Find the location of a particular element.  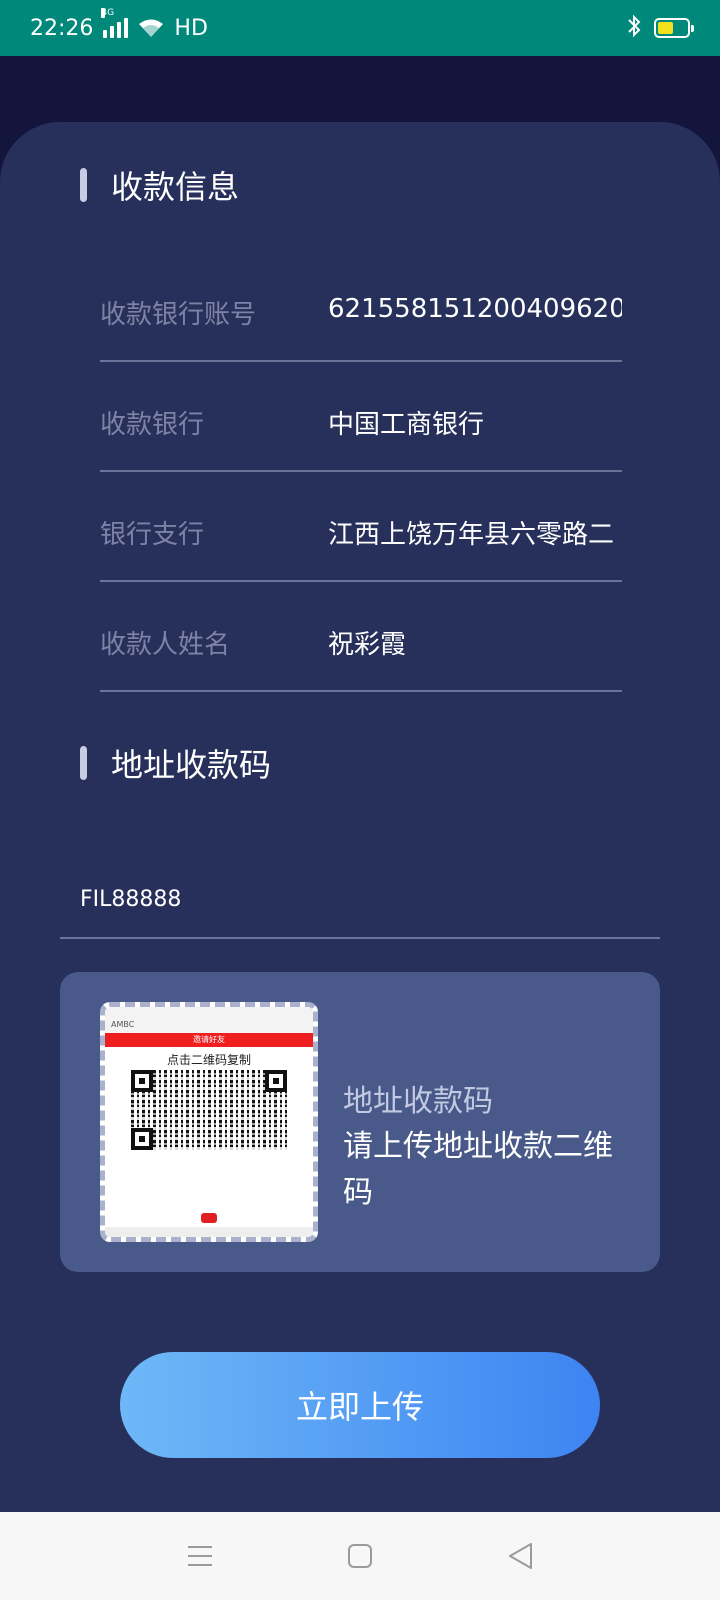

field-bank-branch: 银行支行 江西上饶万年县六零路二 is located at coordinates (361, 527).